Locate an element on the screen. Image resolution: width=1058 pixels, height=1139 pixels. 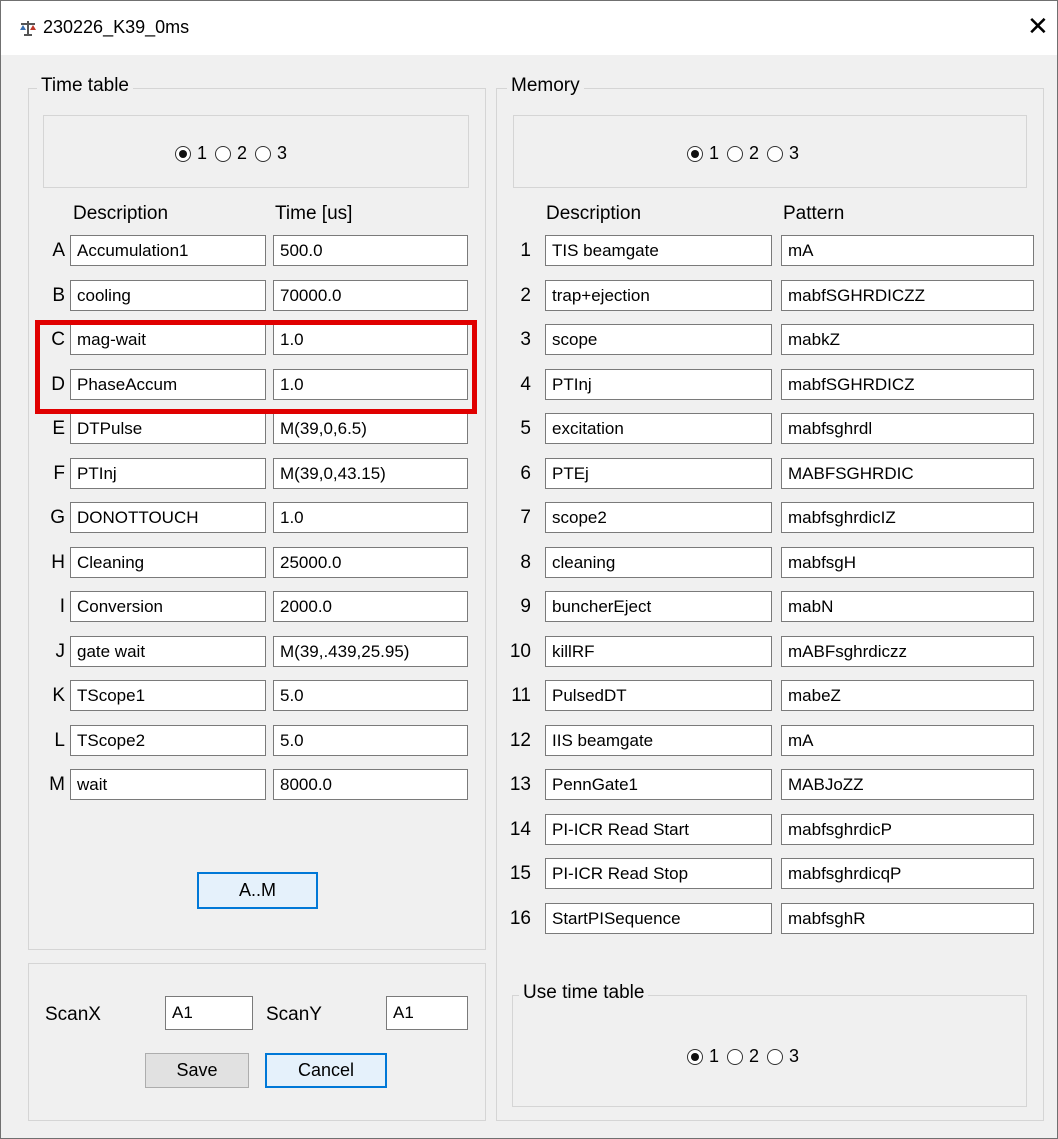
memory-pattern-field: mabeZ is located at coordinates (907, 695).